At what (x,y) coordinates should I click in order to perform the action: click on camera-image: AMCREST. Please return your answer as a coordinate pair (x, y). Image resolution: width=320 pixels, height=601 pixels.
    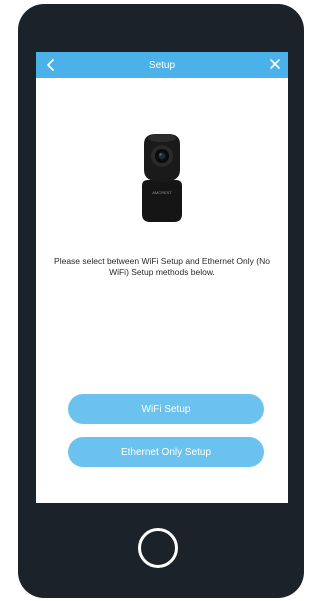
    Looking at the image, I should click on (162, 178).